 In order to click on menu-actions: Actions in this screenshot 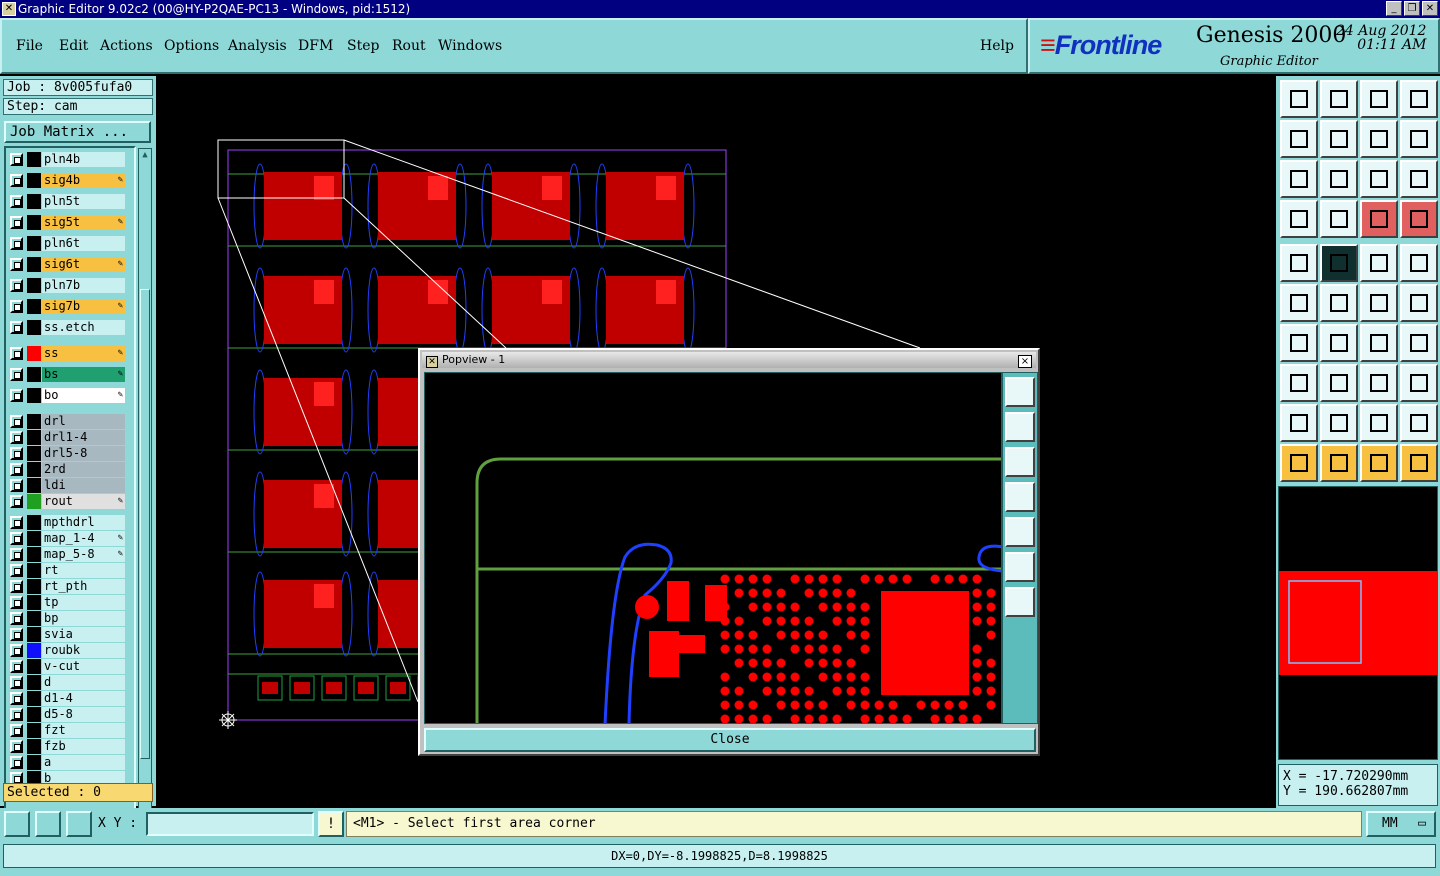, I will do `click(126, 46)`.